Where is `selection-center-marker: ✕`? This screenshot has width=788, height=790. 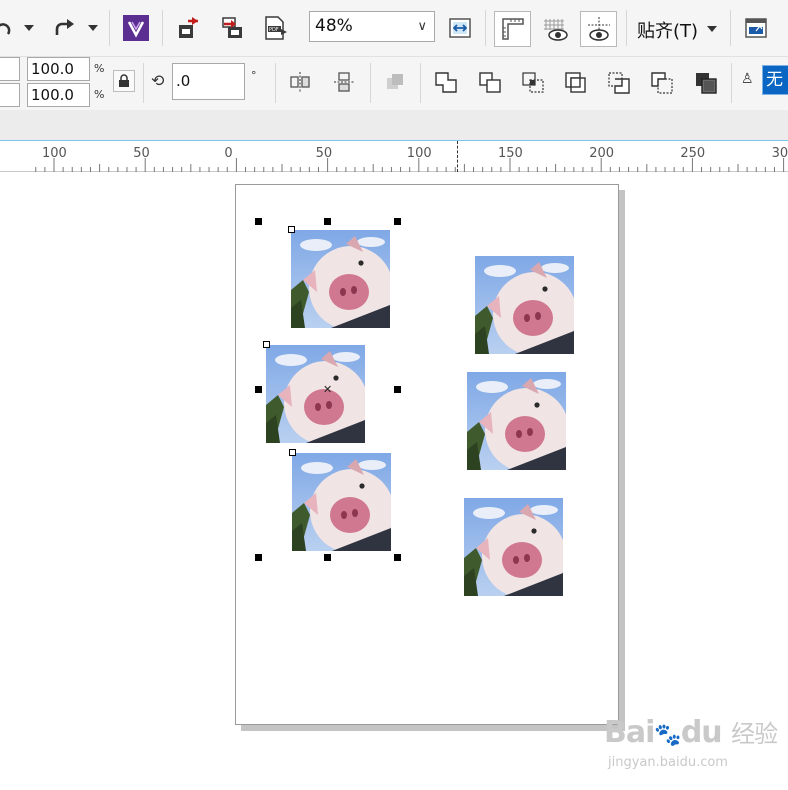 selection-center-marker: ✕ is located at coordinates (327, 389).